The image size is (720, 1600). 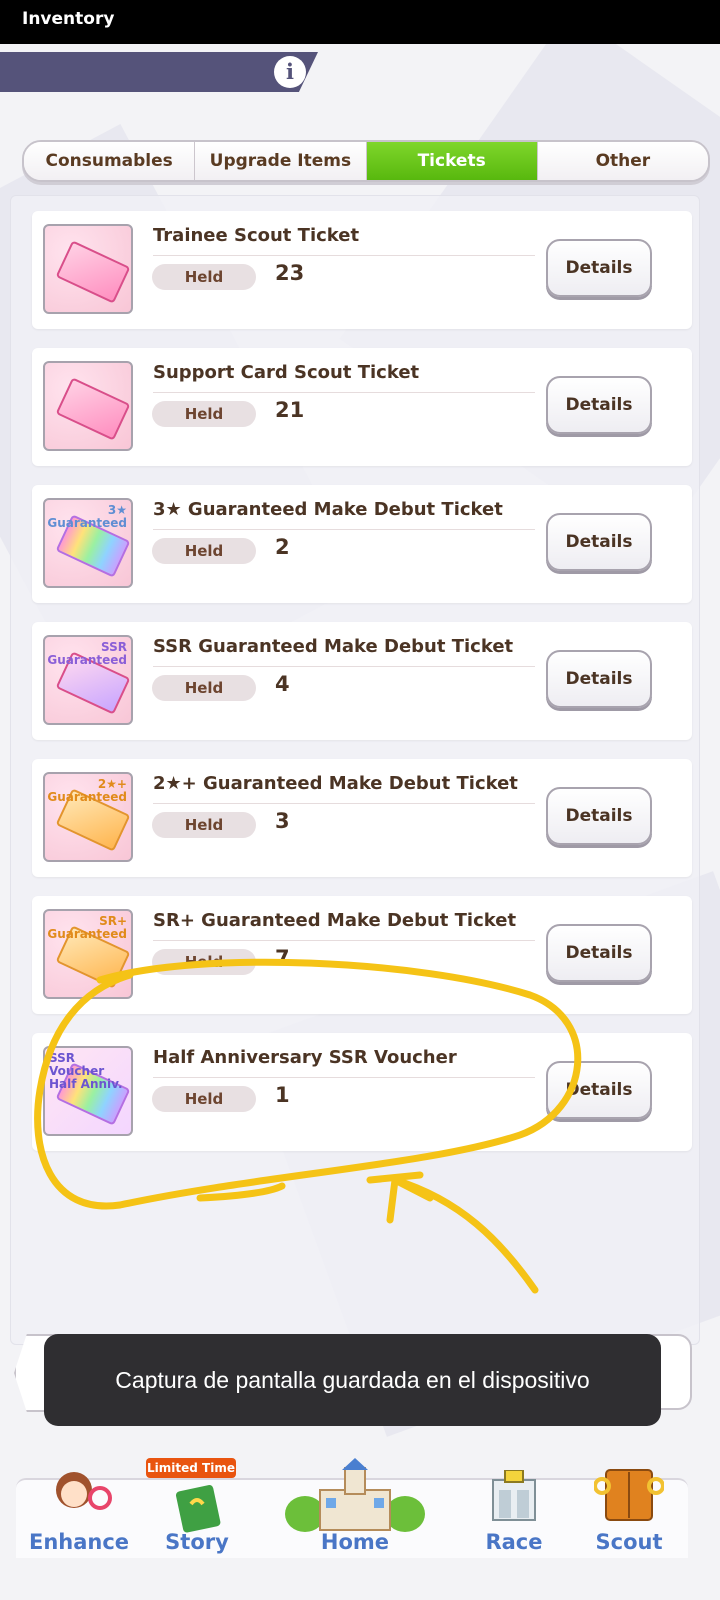 What do you see at coordinates (197, 1542) in the screenshot?
I see `nav-label: Story` at bounding box center [197, 1542].